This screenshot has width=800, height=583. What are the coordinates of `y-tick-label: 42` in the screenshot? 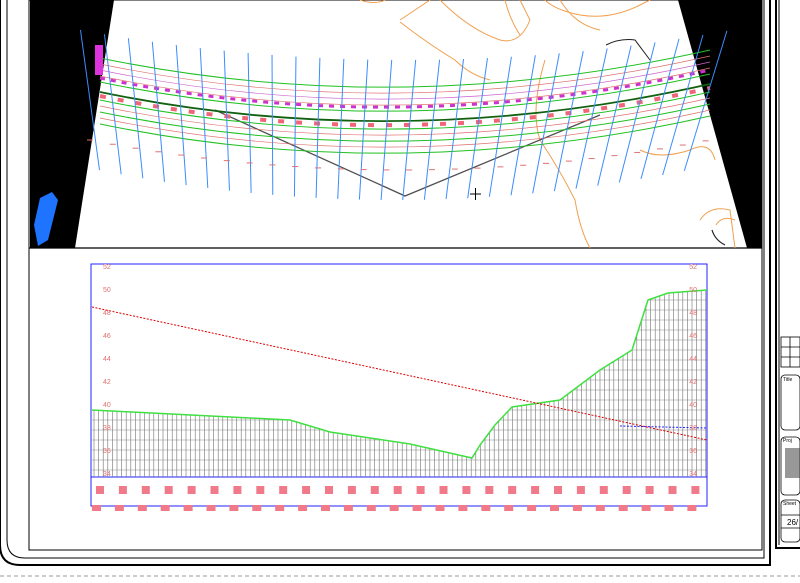 It's located at (693, 382).